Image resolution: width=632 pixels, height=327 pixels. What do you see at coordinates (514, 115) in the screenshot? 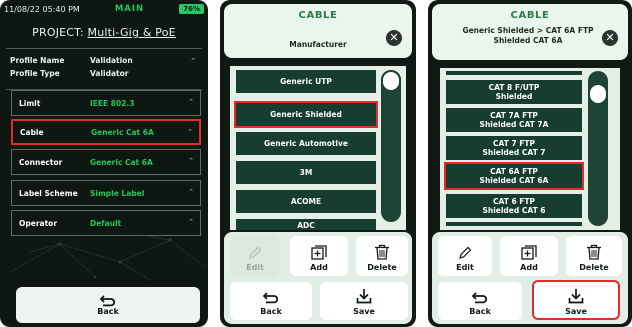
I see `item-line1: CAT 7A FTP` at bounding box center [514, 115].